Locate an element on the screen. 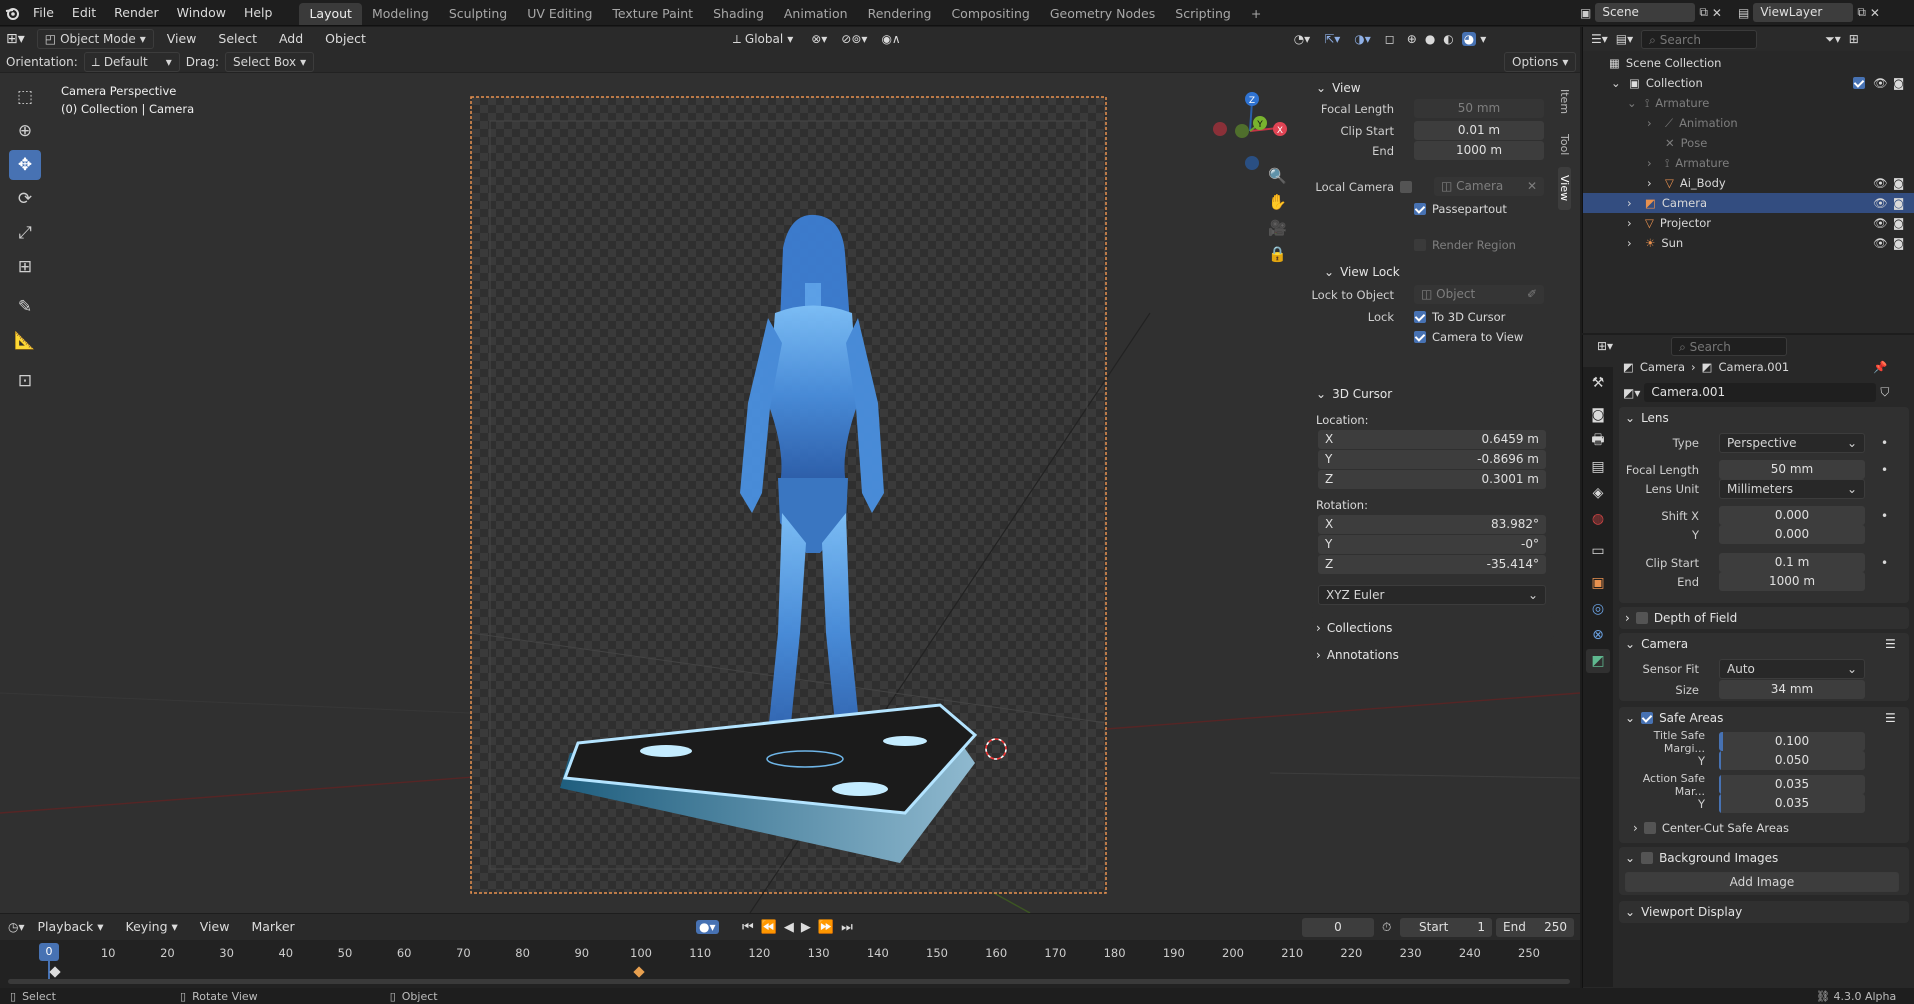  viewport-menu-select: Select is located at coordinates (237, 39).